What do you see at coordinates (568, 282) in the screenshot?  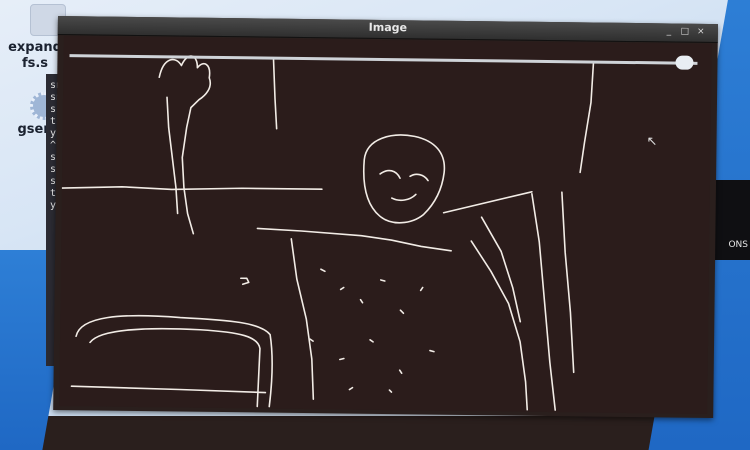 I see `edge-door-right` at bounding box center [568, 282].